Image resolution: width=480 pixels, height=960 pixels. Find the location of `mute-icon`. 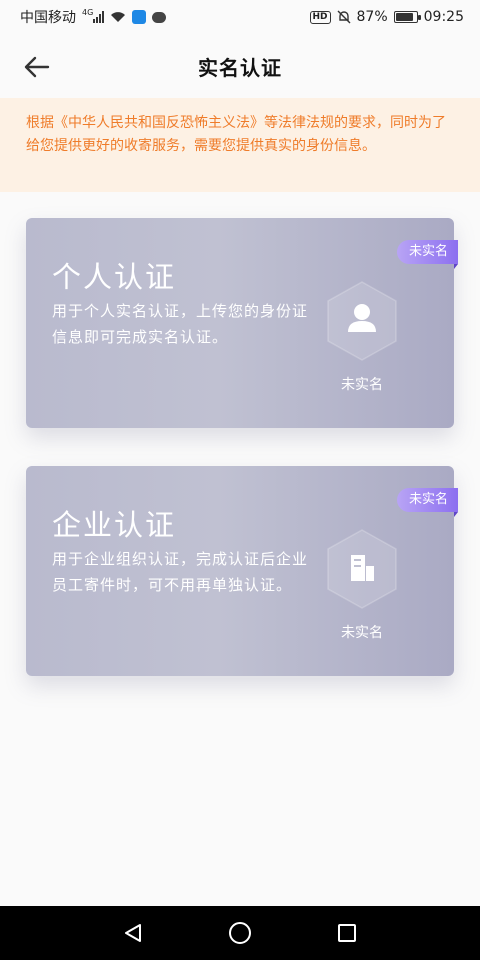

mute-icon is located at coordinates (344, 17).